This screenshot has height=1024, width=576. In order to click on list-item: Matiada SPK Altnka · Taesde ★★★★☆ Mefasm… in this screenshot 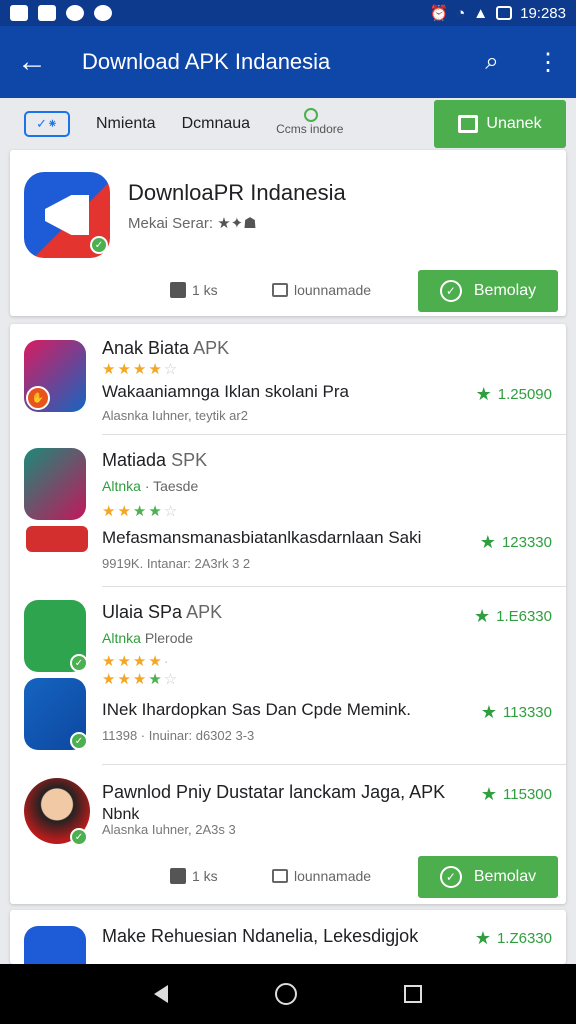, I will do `click(288, 509)`.